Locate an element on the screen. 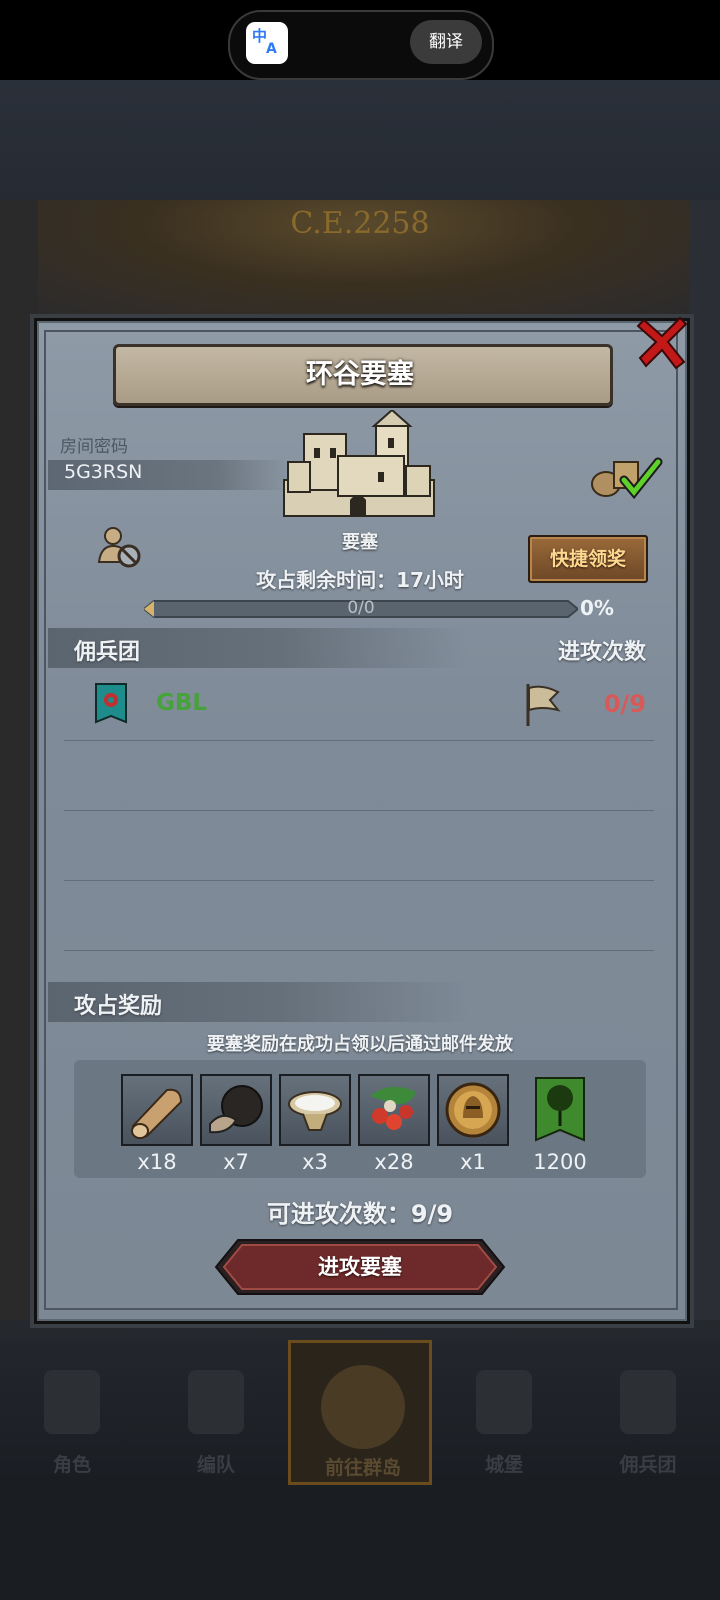  reward-item-medal: x1 is located at coordinates (473, 1124).